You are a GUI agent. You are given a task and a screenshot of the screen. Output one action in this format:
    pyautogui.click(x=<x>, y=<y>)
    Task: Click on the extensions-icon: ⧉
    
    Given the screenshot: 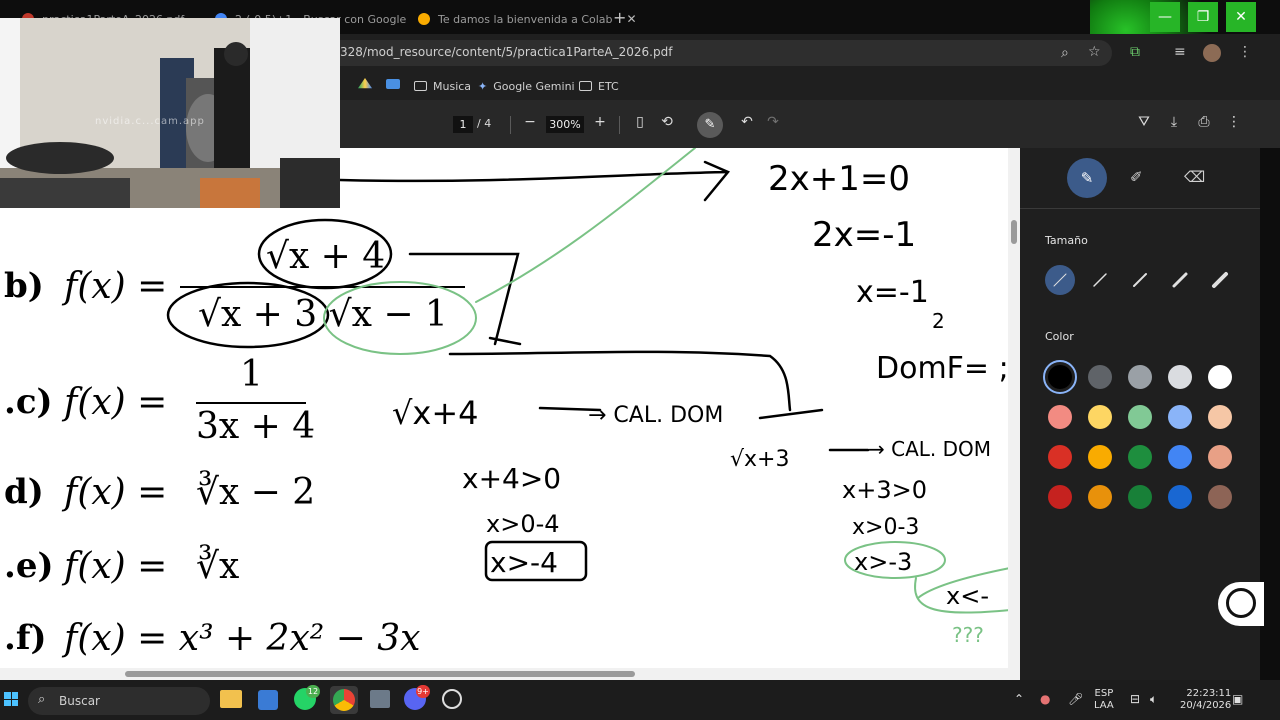 What is the action you would take?
    pyautogui.click(x=1135, y=52)
    